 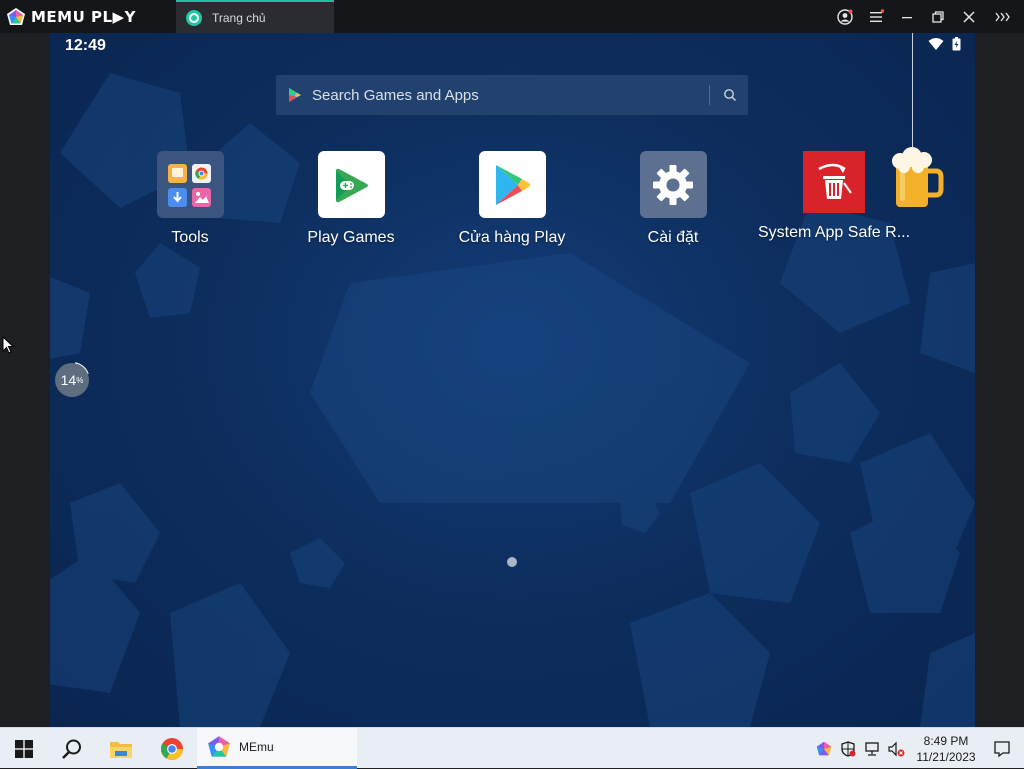 I want to click on emulator-frame-left, so click(x=25, y=380).